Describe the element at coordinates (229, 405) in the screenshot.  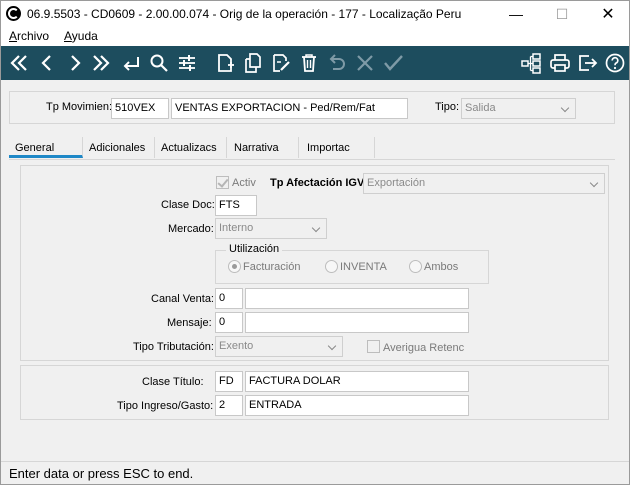
I see `tipo-ingreso-code-field: 2` at that location.